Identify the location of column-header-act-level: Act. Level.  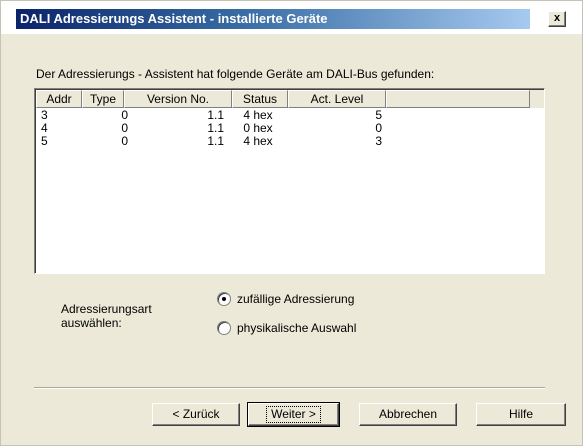
(337, 99).